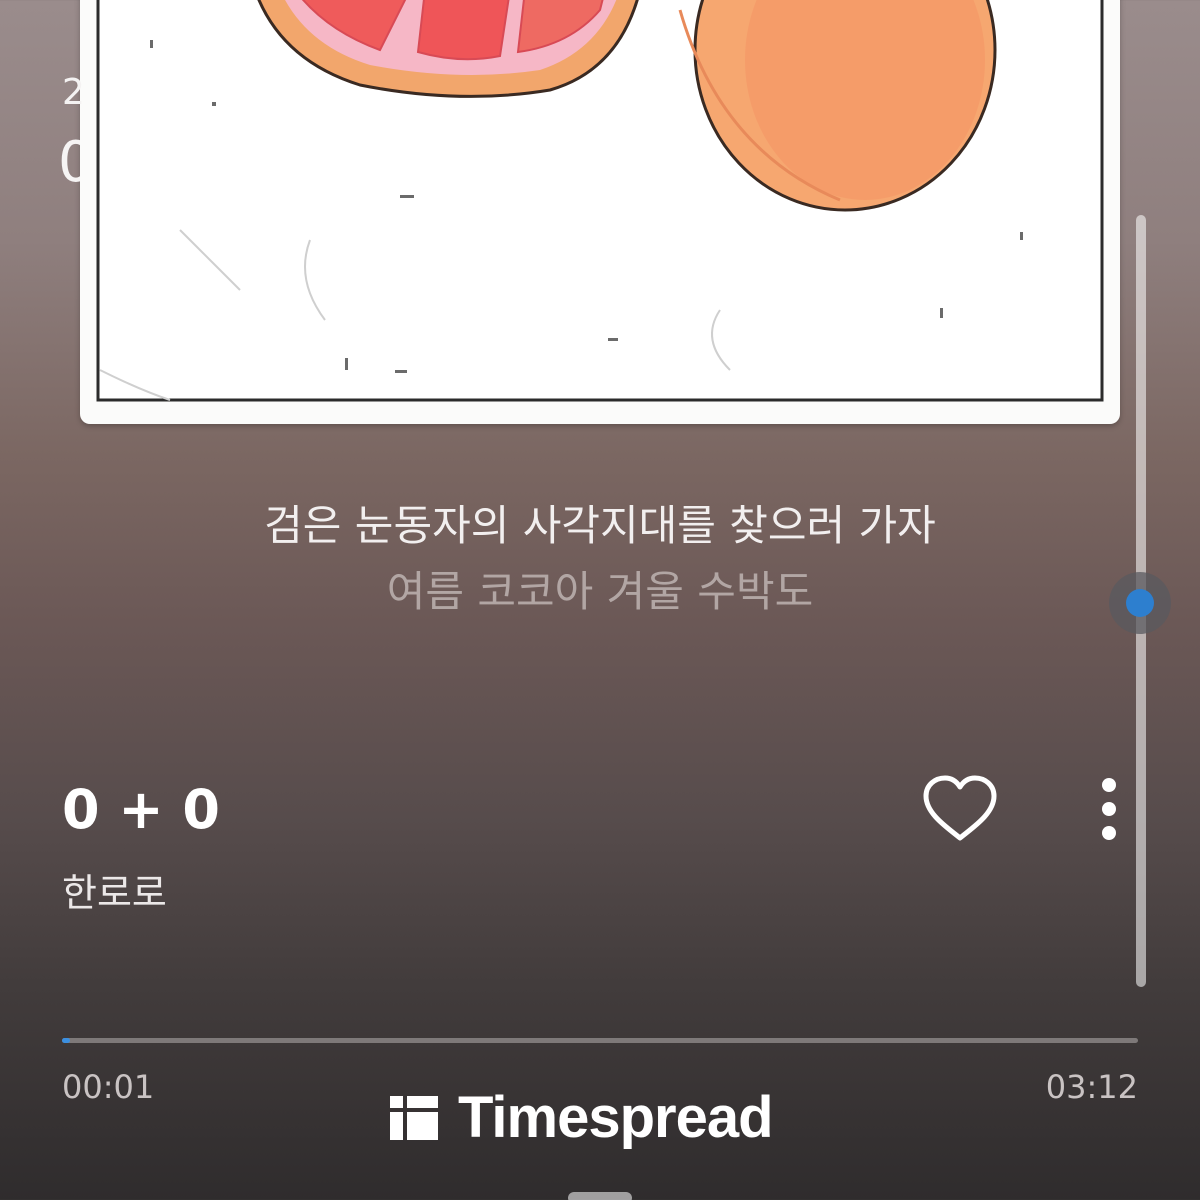  Describe the element at coordinates (414, 1117) in the screenshot. I see `timespread-logo-icon` at that location.